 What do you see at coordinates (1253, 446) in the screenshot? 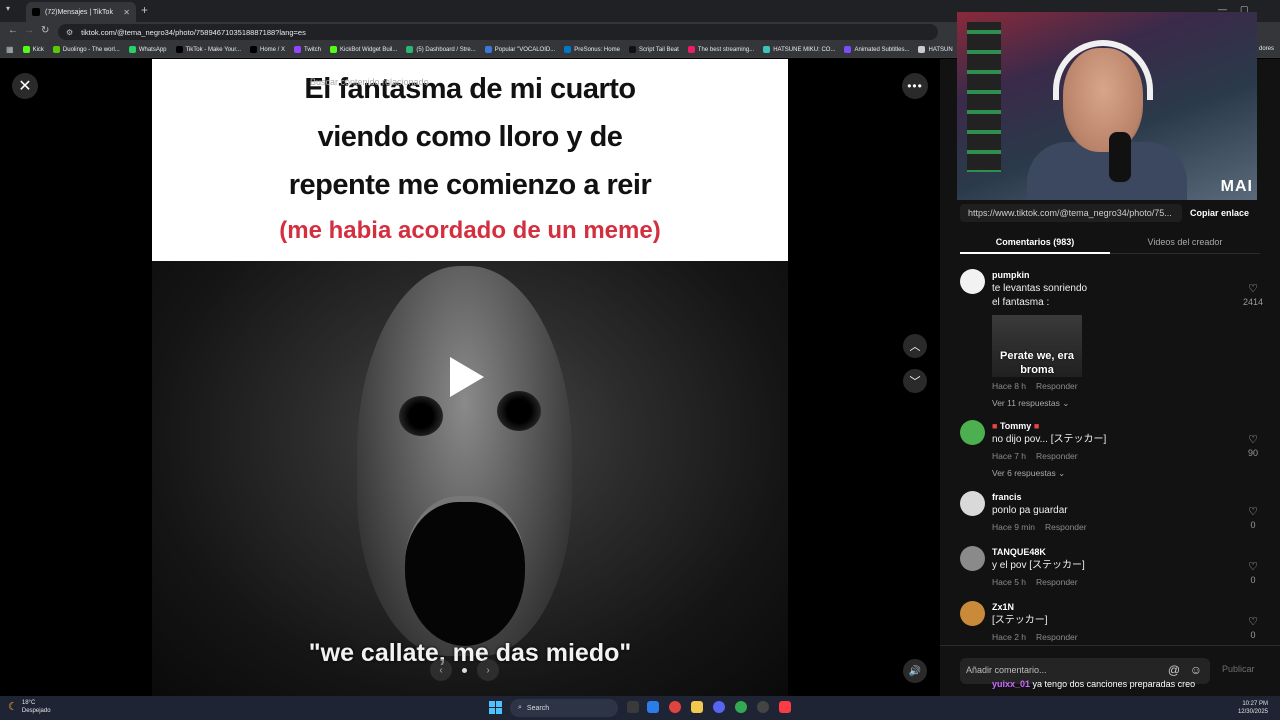
I see `like-button: ♡ 90` at bounding box center [1253, 446].